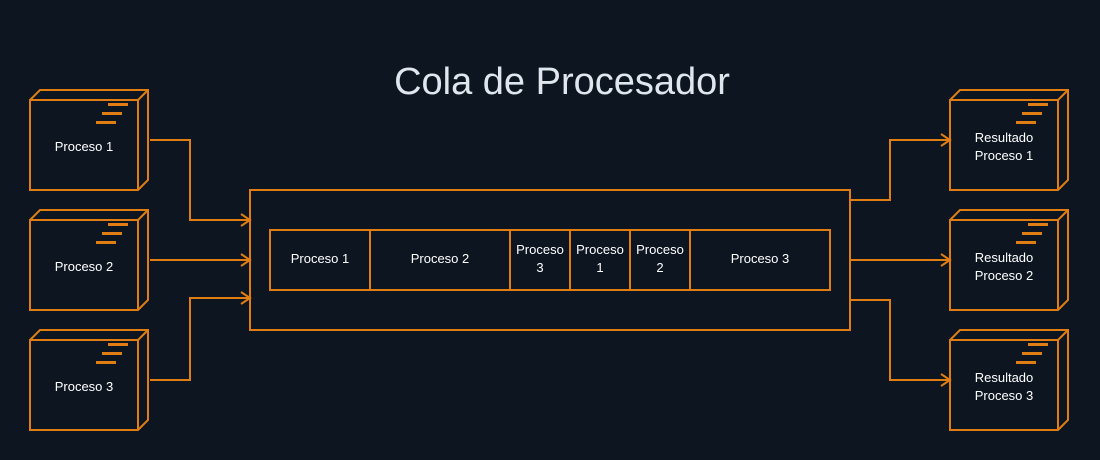  I want to click on queue-slot-label: 3, so click(539, 267).